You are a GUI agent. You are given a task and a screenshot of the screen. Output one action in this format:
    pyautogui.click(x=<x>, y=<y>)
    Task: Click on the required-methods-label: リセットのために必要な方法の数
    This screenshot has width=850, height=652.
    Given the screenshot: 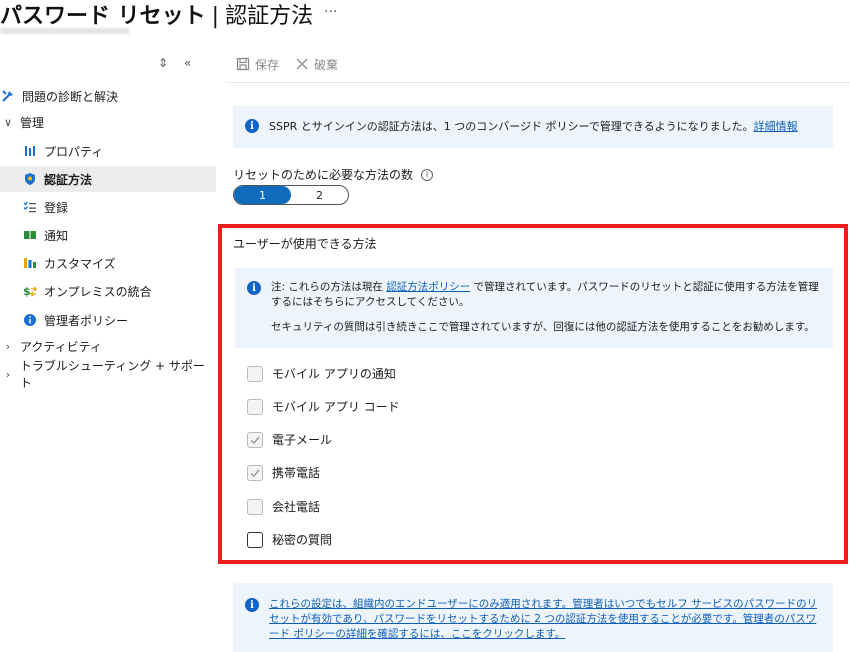 What is the action you would take?
    pyautogui.click(x=323, y=175)
    